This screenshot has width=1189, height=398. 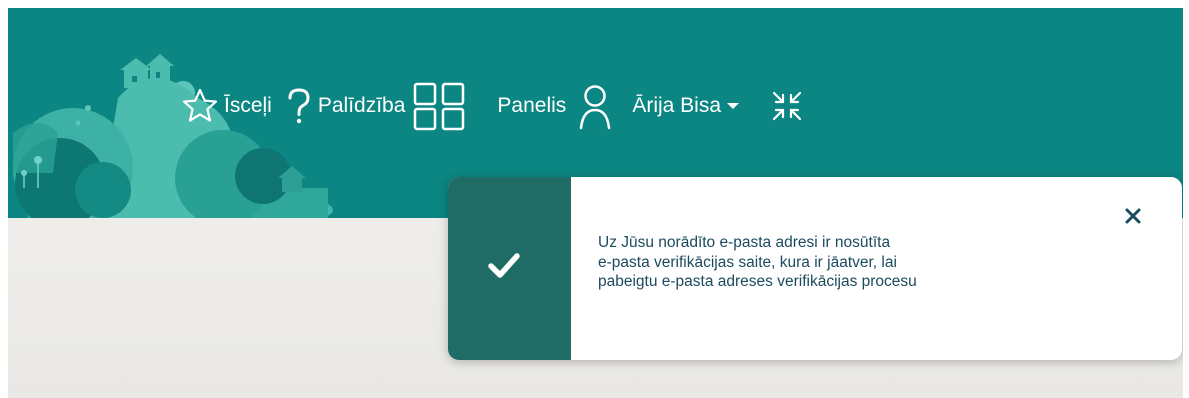 I want to click on nav-dashboard: Panelis, so click(x=488, y=106).